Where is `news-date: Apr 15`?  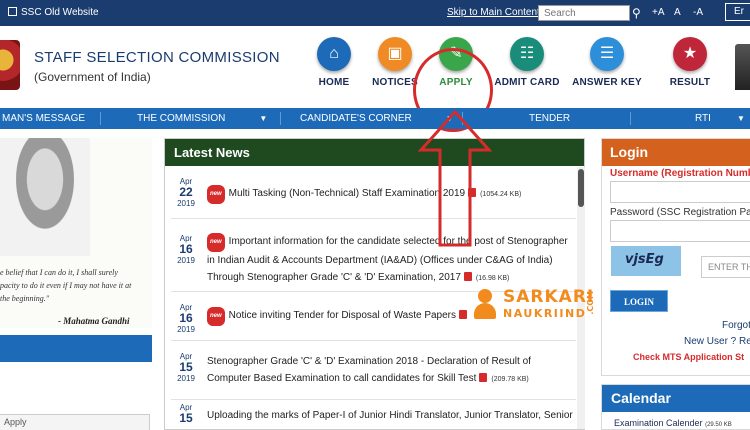
news-date: Apr 15 is located at coordinates (186, 414).